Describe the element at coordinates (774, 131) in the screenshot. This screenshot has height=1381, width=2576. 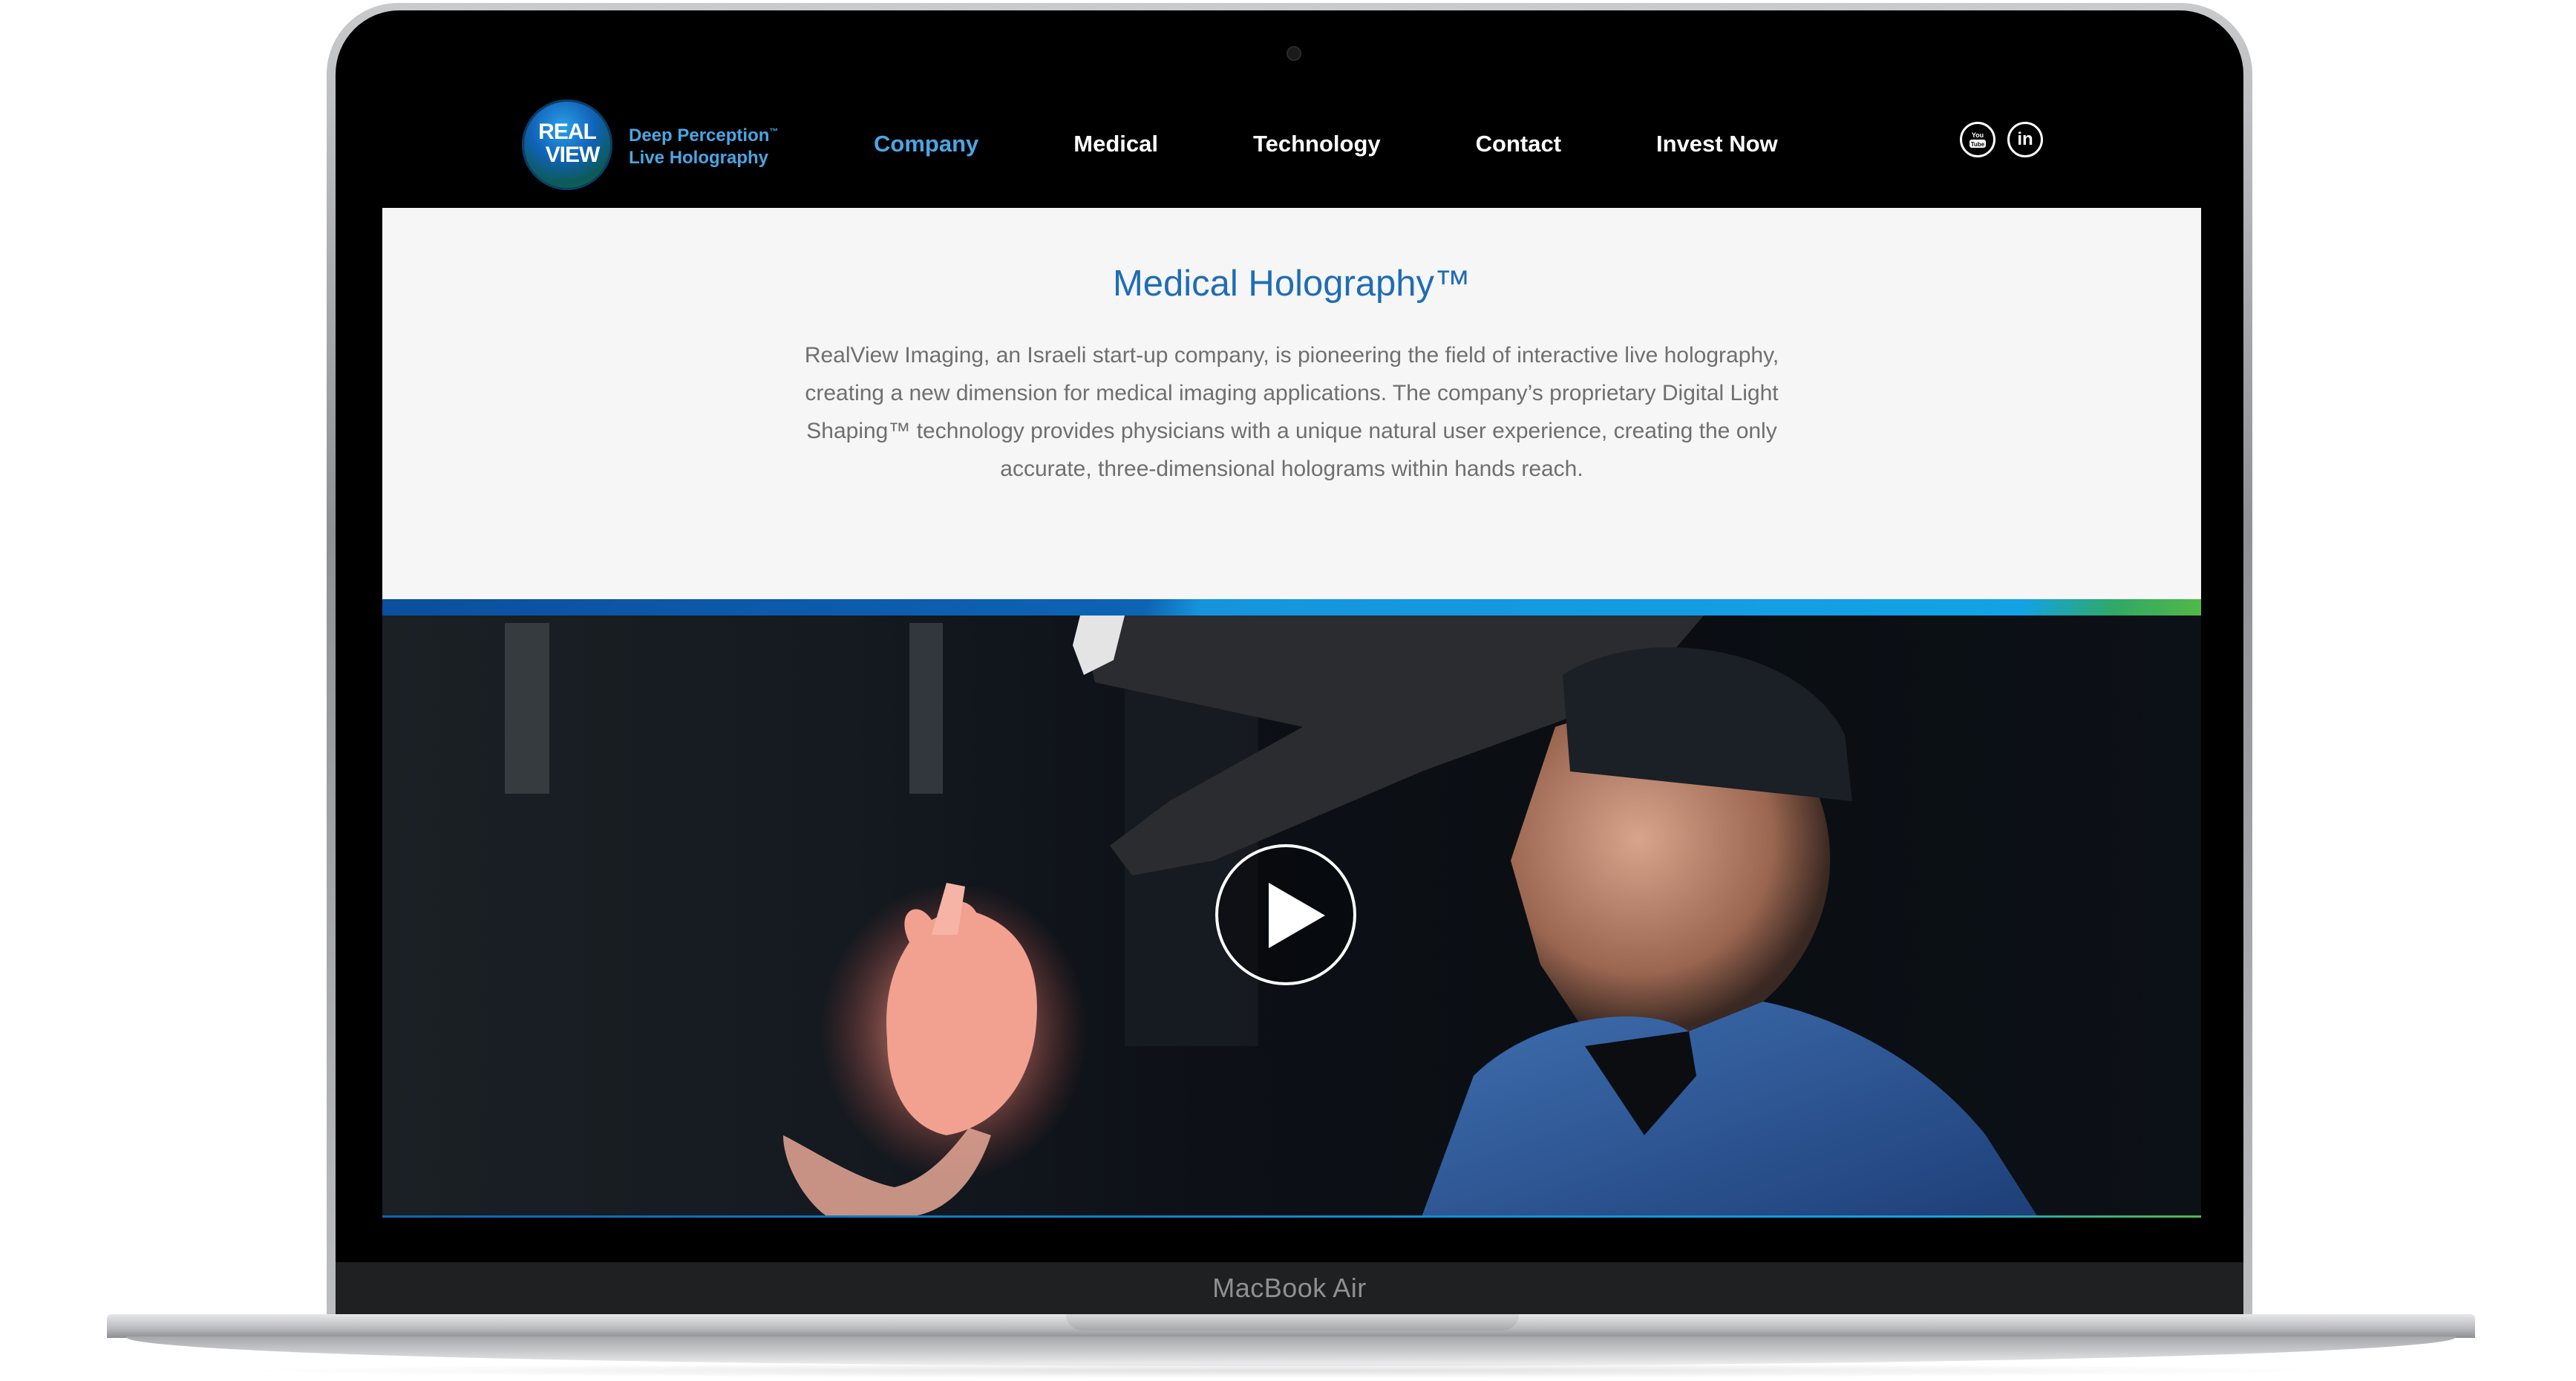
I see `tagline-tm: ™` at that location.